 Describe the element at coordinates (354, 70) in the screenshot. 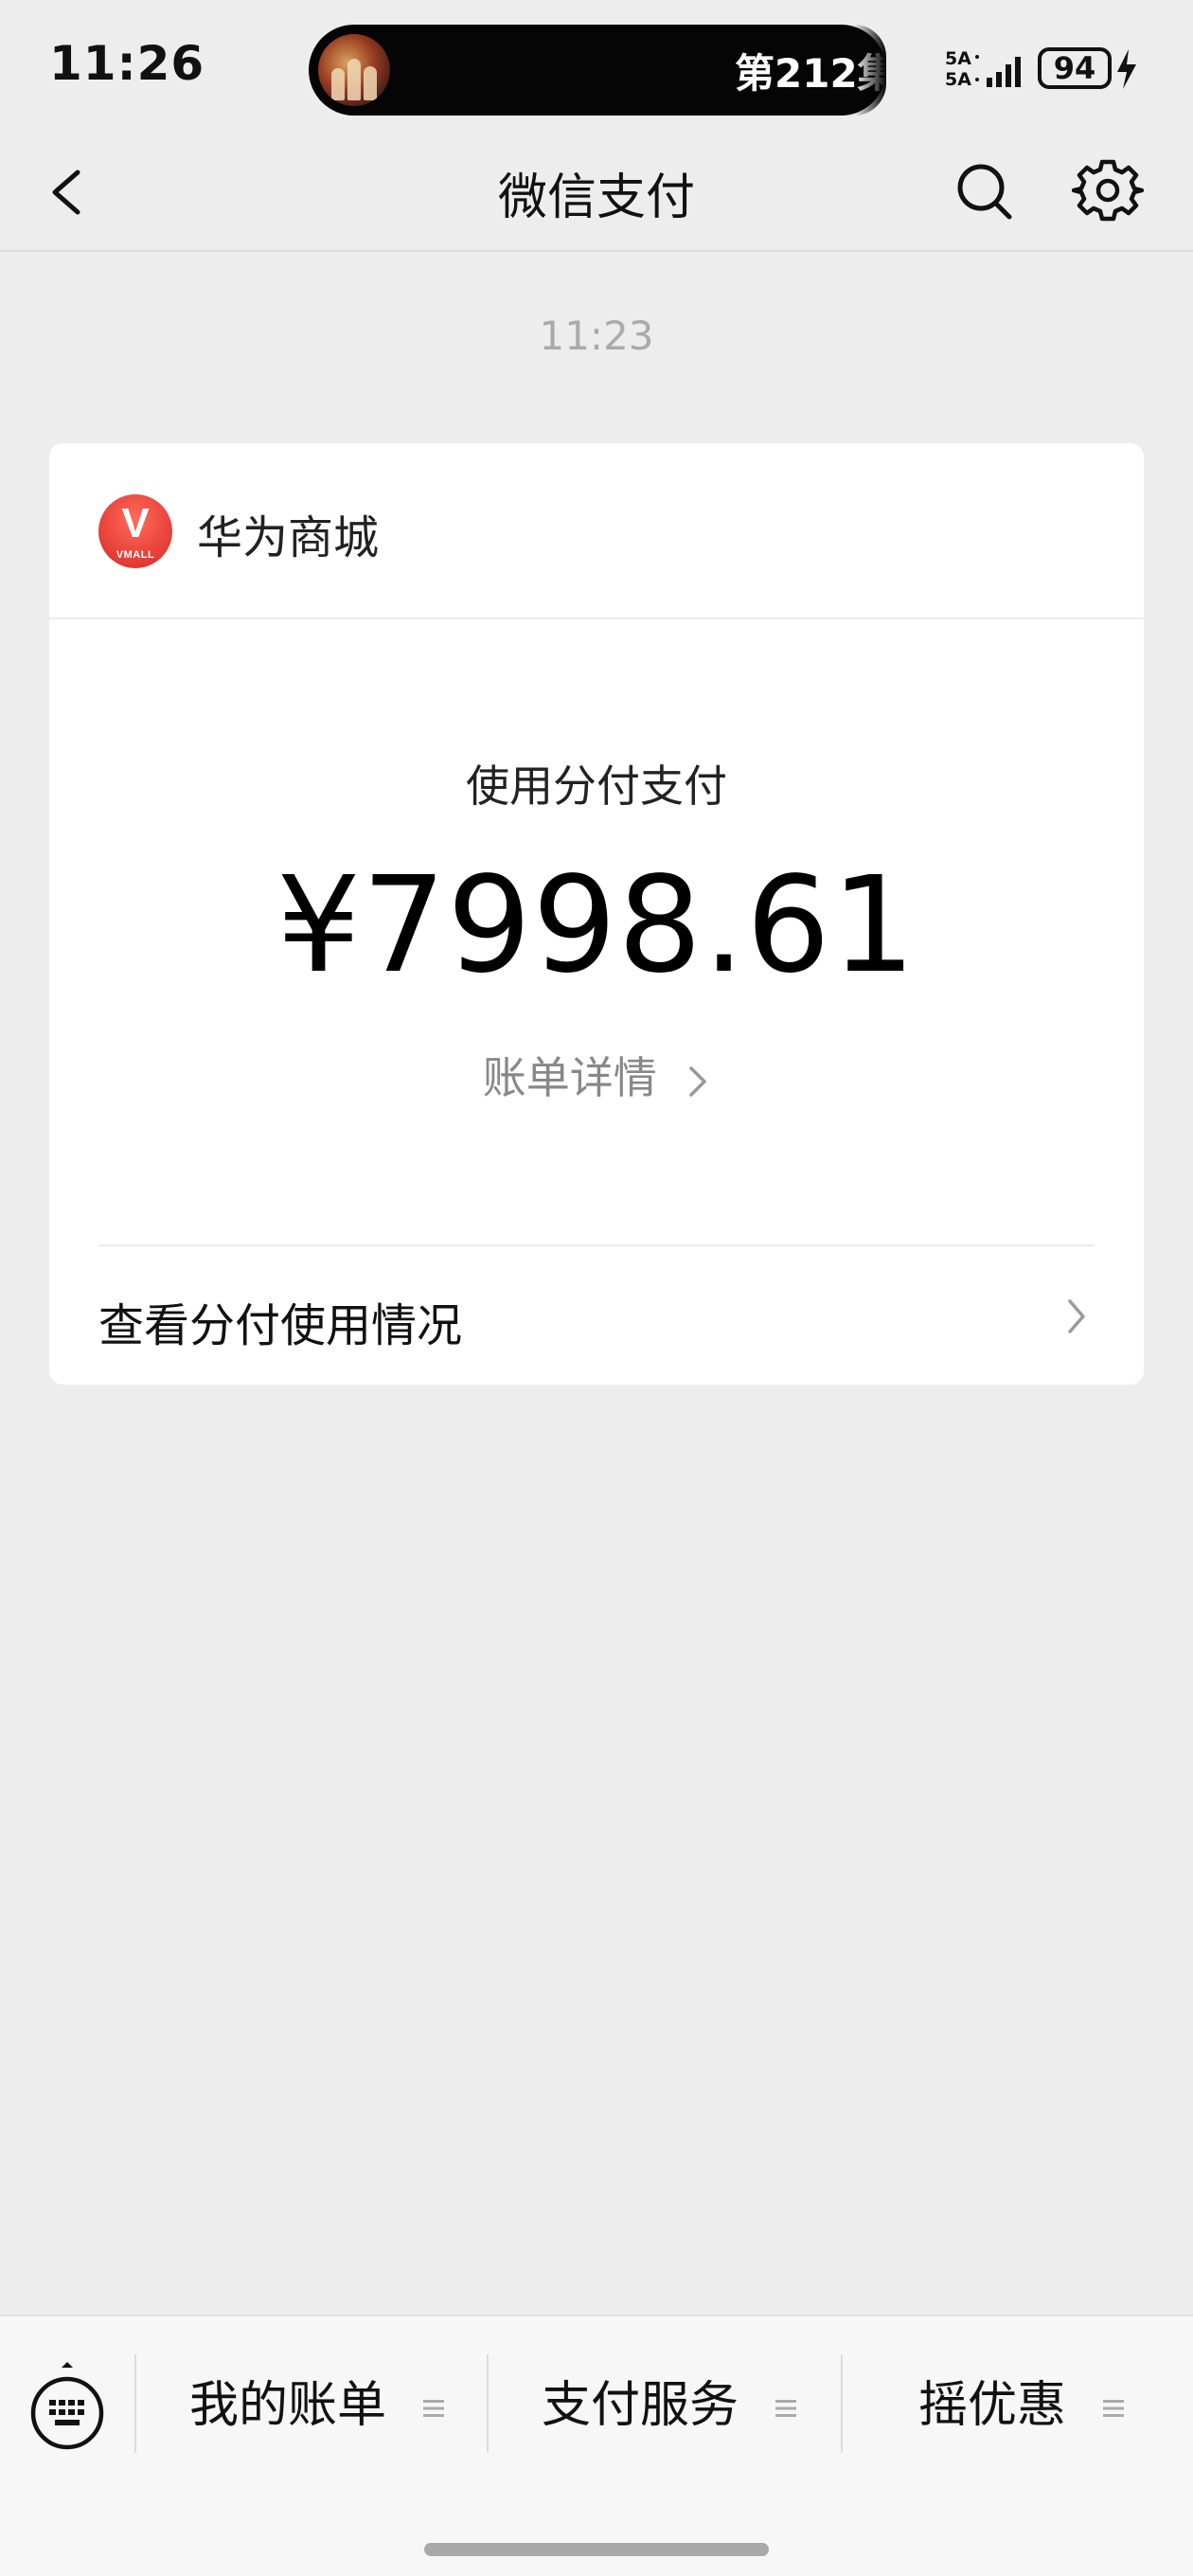

I see `media-thumbnail` at that location.